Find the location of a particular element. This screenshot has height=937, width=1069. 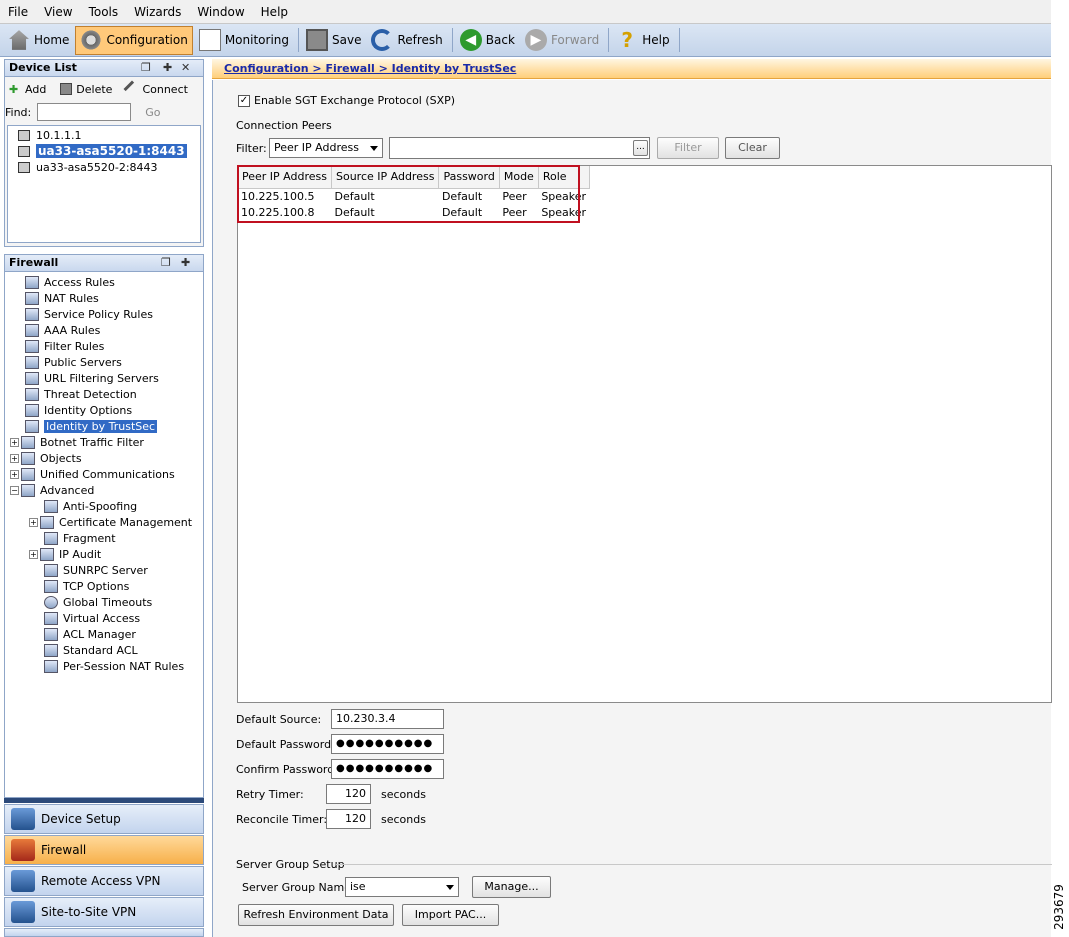

configuration-button: Configuration is located at coordinates (134, 40).